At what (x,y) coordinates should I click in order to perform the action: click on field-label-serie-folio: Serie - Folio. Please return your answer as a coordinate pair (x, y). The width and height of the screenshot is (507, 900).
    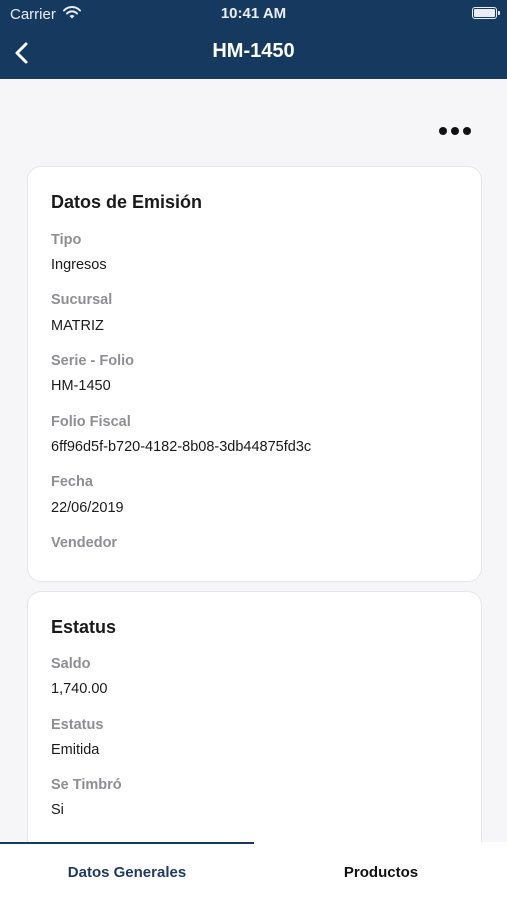
    Looking at the image, I should click on (92, 361).